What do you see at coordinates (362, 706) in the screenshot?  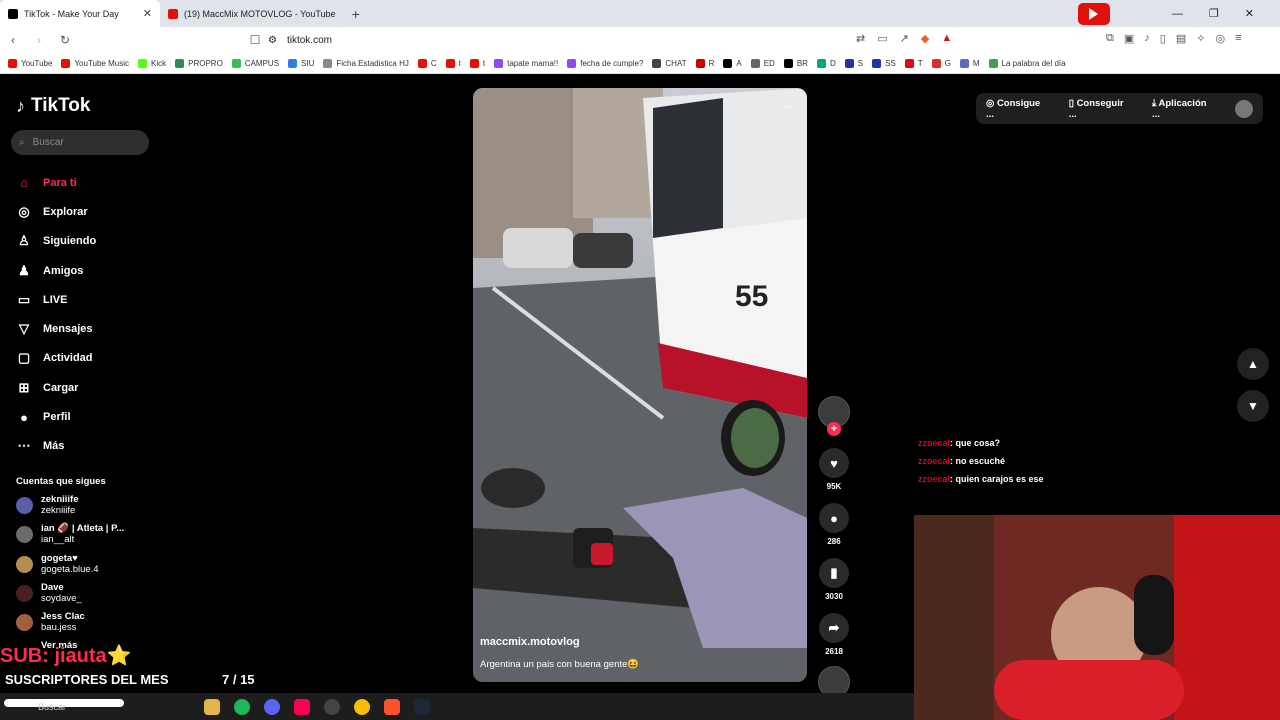 I see `chrome-icon` at bounding box center [362, 706].